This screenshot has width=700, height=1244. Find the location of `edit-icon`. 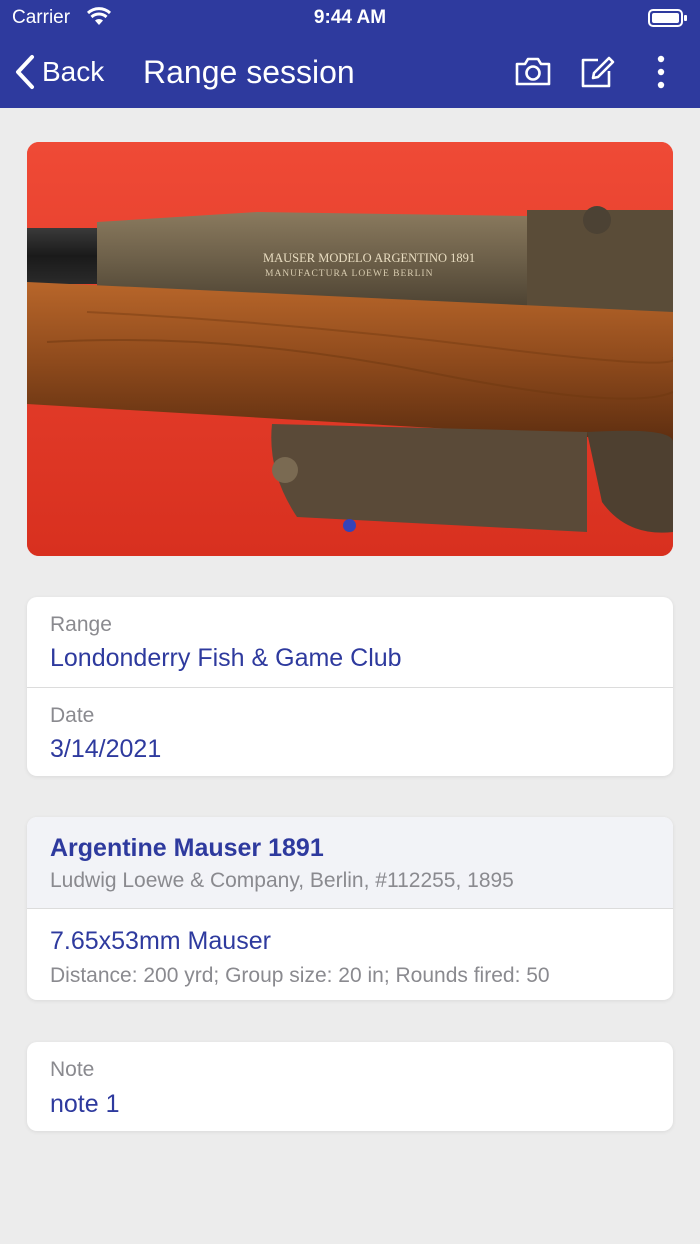

edit-icon is located at coordinates (597, 72).